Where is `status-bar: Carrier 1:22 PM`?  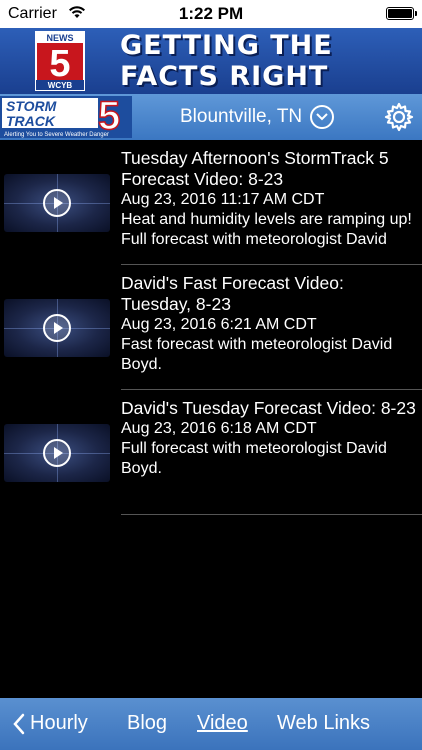
status-bar: Carrier 1:22 PM is located at coordinates (211, 14).